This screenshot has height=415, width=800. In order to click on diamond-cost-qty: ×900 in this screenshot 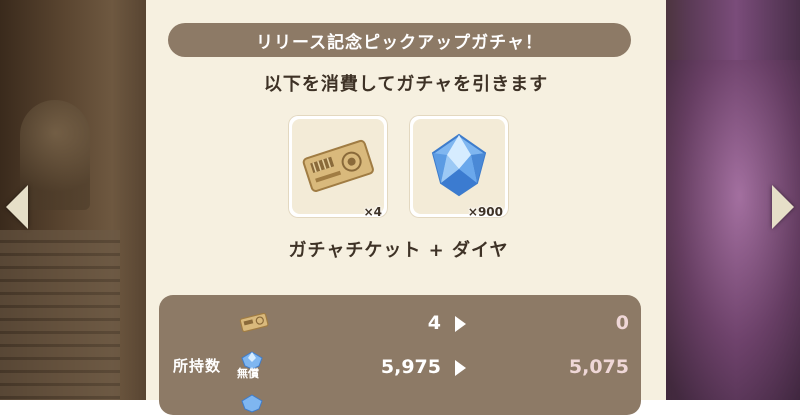, I will do `click(485, 212)`.